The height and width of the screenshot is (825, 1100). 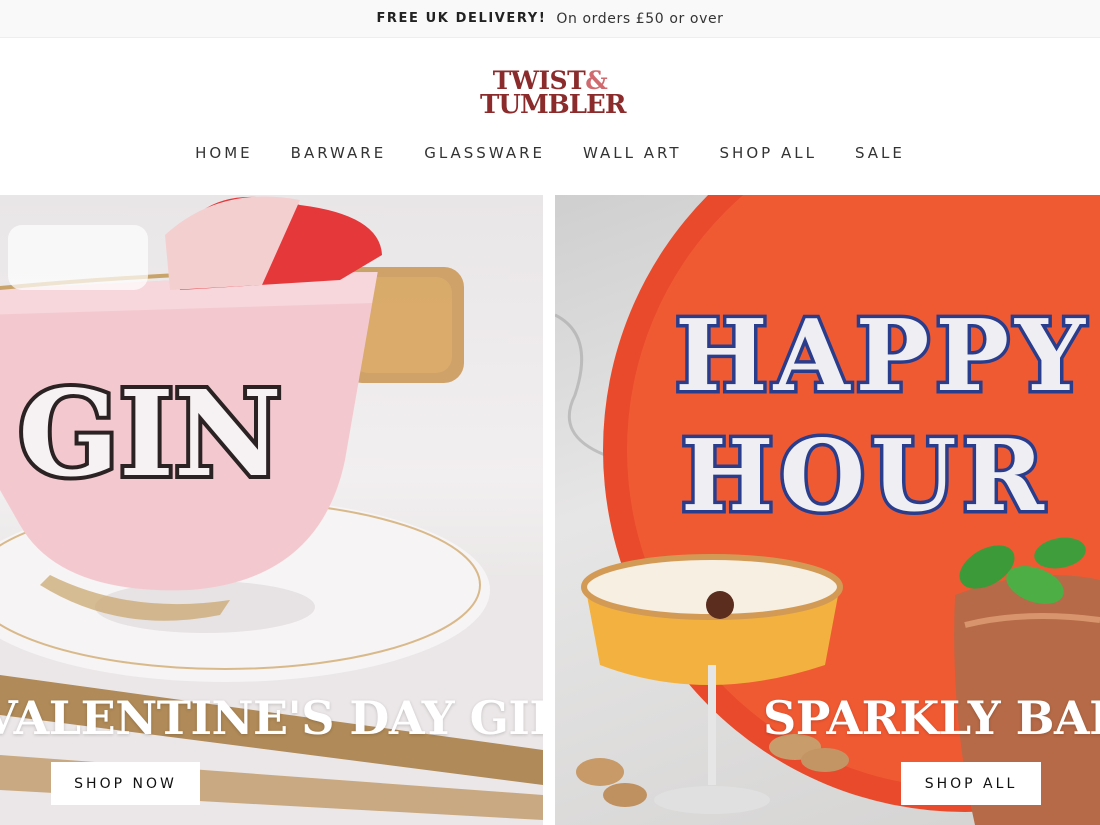 What do you see at coordinates (865, 476) in the screenshot?
I see `tray-text-line-2: HOUR` at bounding box center [865, 476].